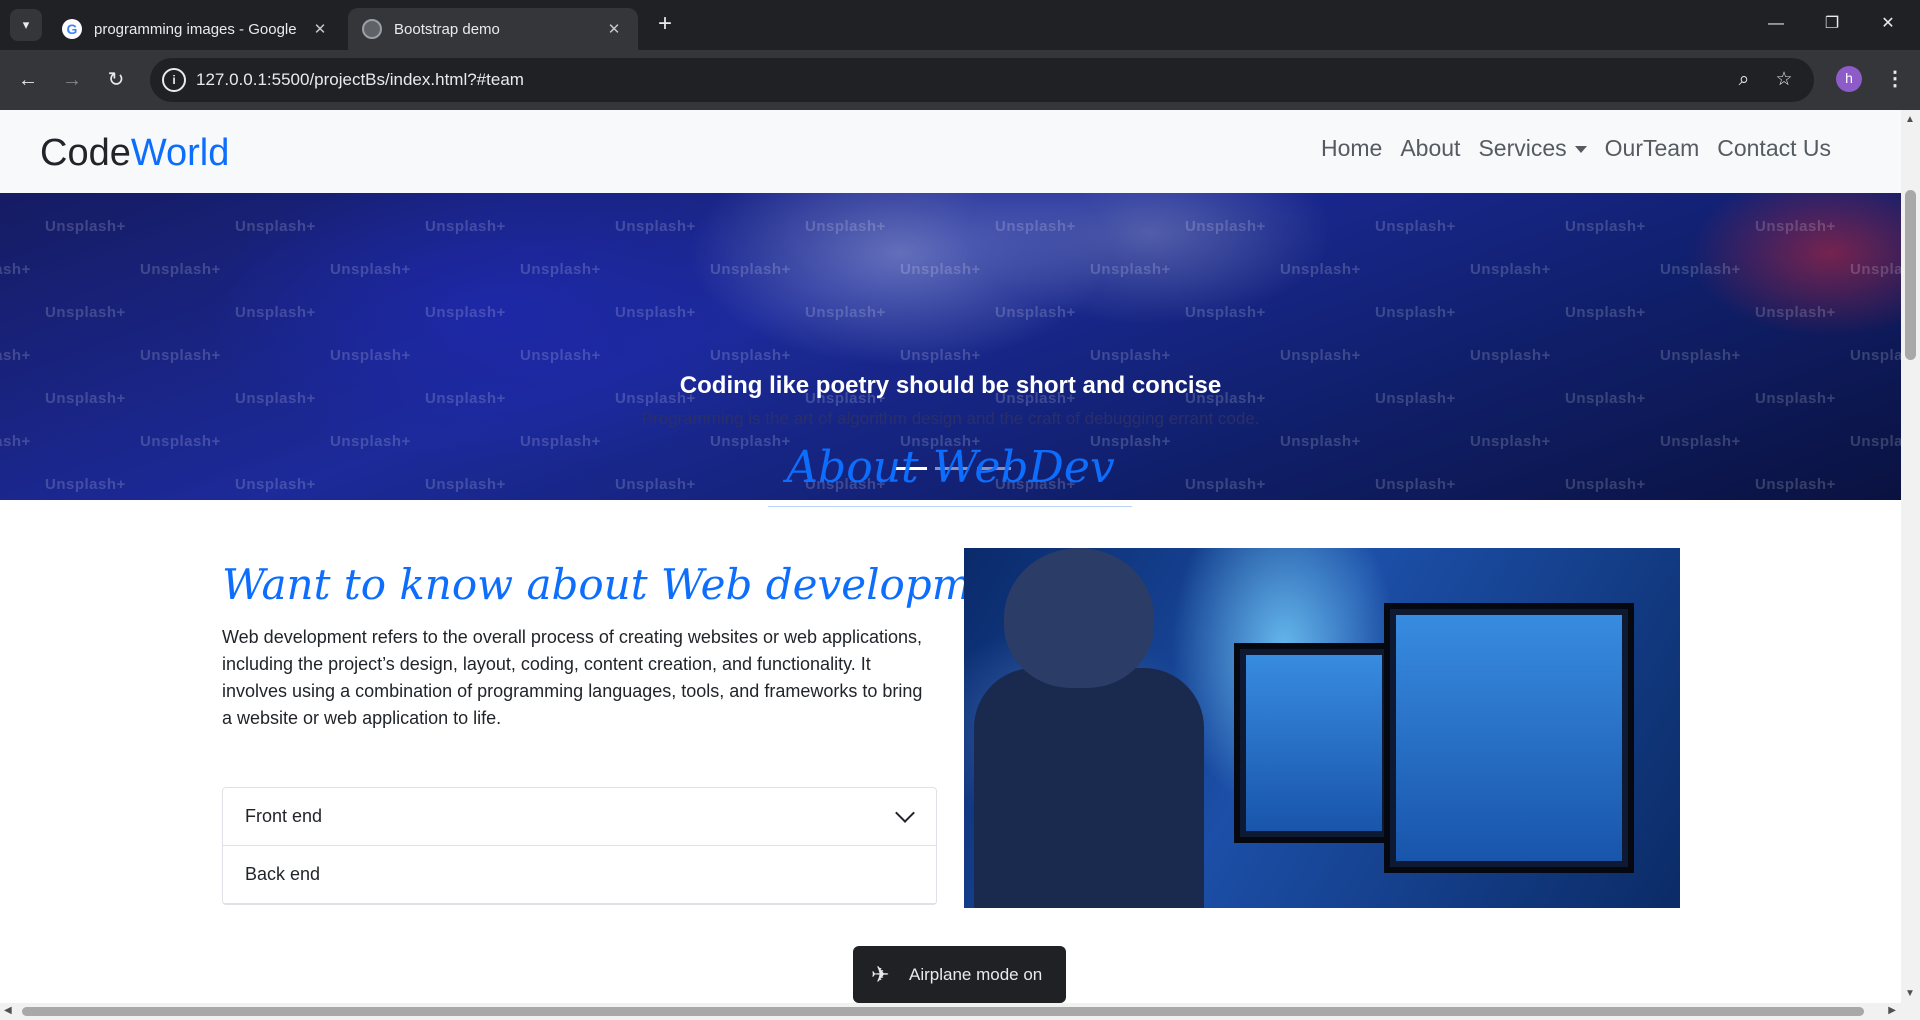  What do you see at coordinates (1832, 24) in the screenshot?
I see `restore-button: ❐` at bounding box center [1832, 24].